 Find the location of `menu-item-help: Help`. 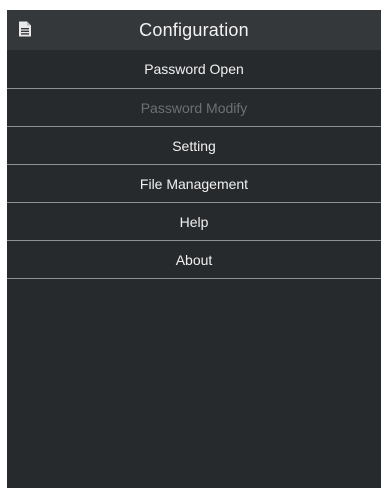

menu-item-help: Help is located at coordinates (194, 222).